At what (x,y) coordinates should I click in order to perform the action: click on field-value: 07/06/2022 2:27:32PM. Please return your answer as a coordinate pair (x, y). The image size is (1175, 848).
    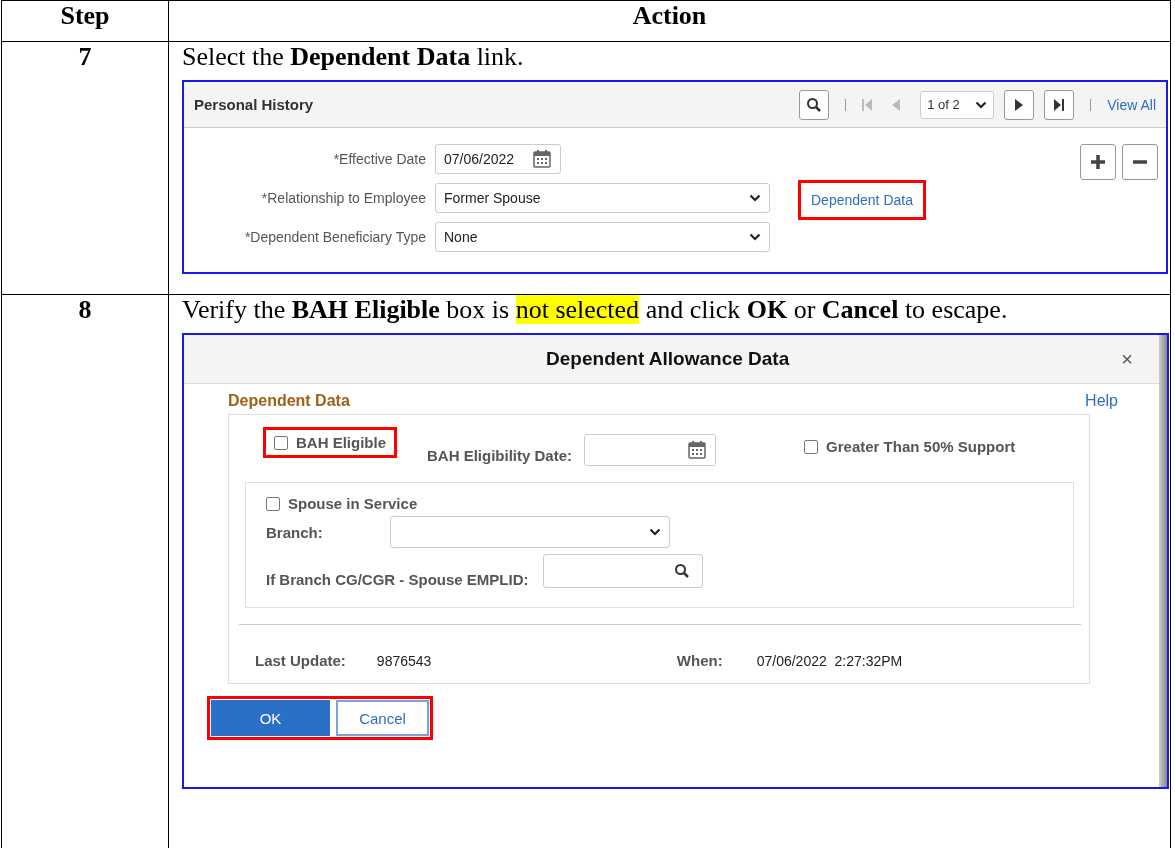
    Looking at the image, I should click on (829, 660).